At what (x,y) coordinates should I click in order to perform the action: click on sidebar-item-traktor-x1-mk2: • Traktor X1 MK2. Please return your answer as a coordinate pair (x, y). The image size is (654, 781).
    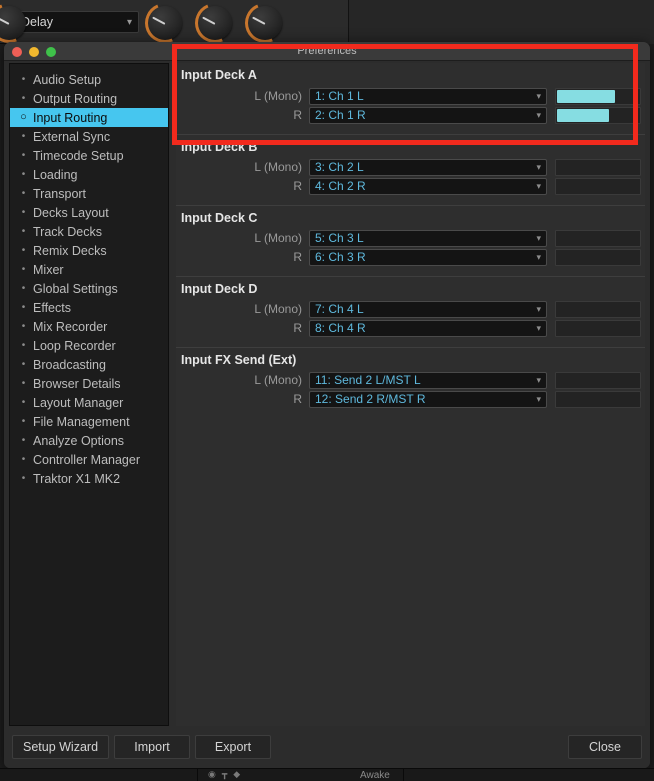
    Looking at the image, I should click on (89, 478).